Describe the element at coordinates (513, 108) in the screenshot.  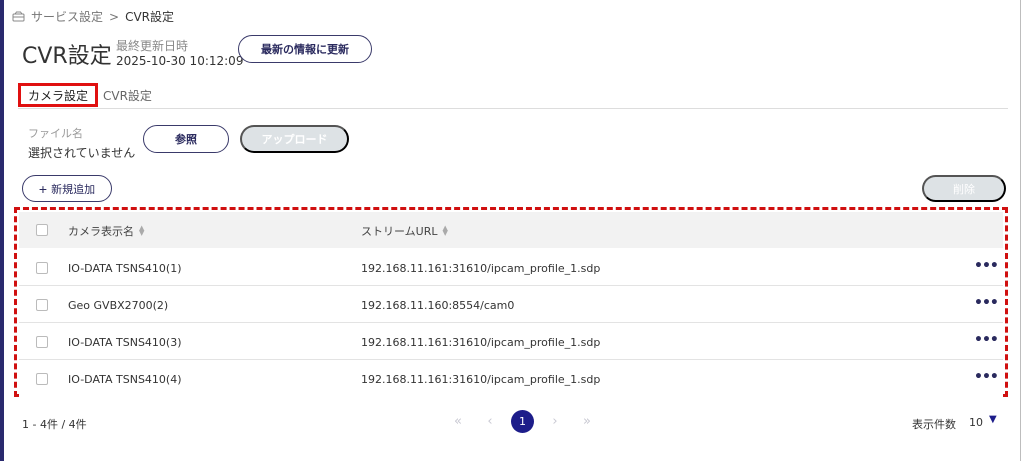
I see `tab-divider` at that location.